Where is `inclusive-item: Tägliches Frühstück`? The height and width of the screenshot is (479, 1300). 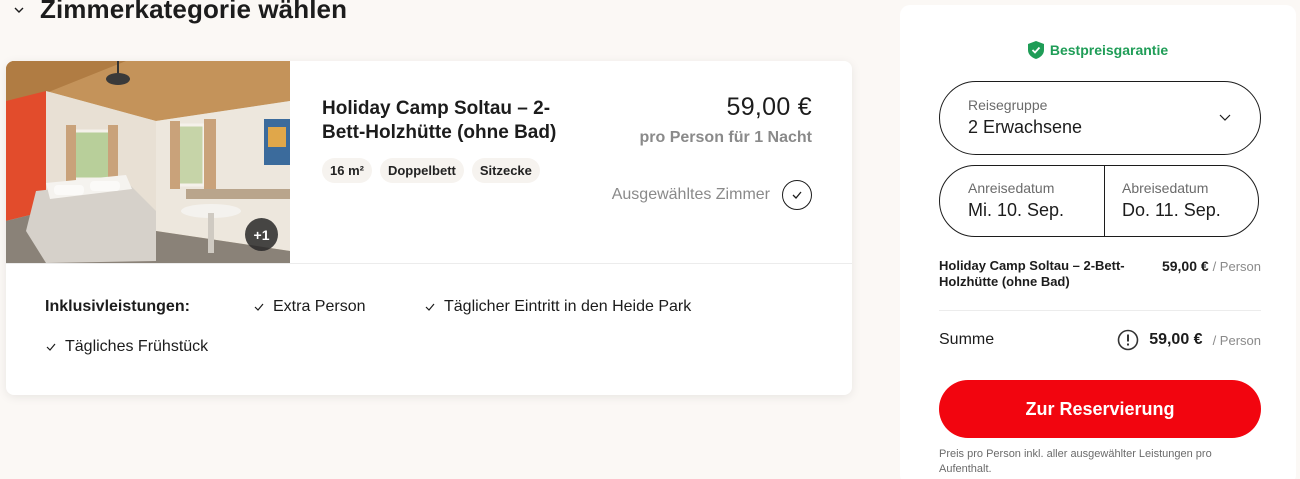 inclusive-item: Tägliches Frühstück is located at coordinates (126, 347).